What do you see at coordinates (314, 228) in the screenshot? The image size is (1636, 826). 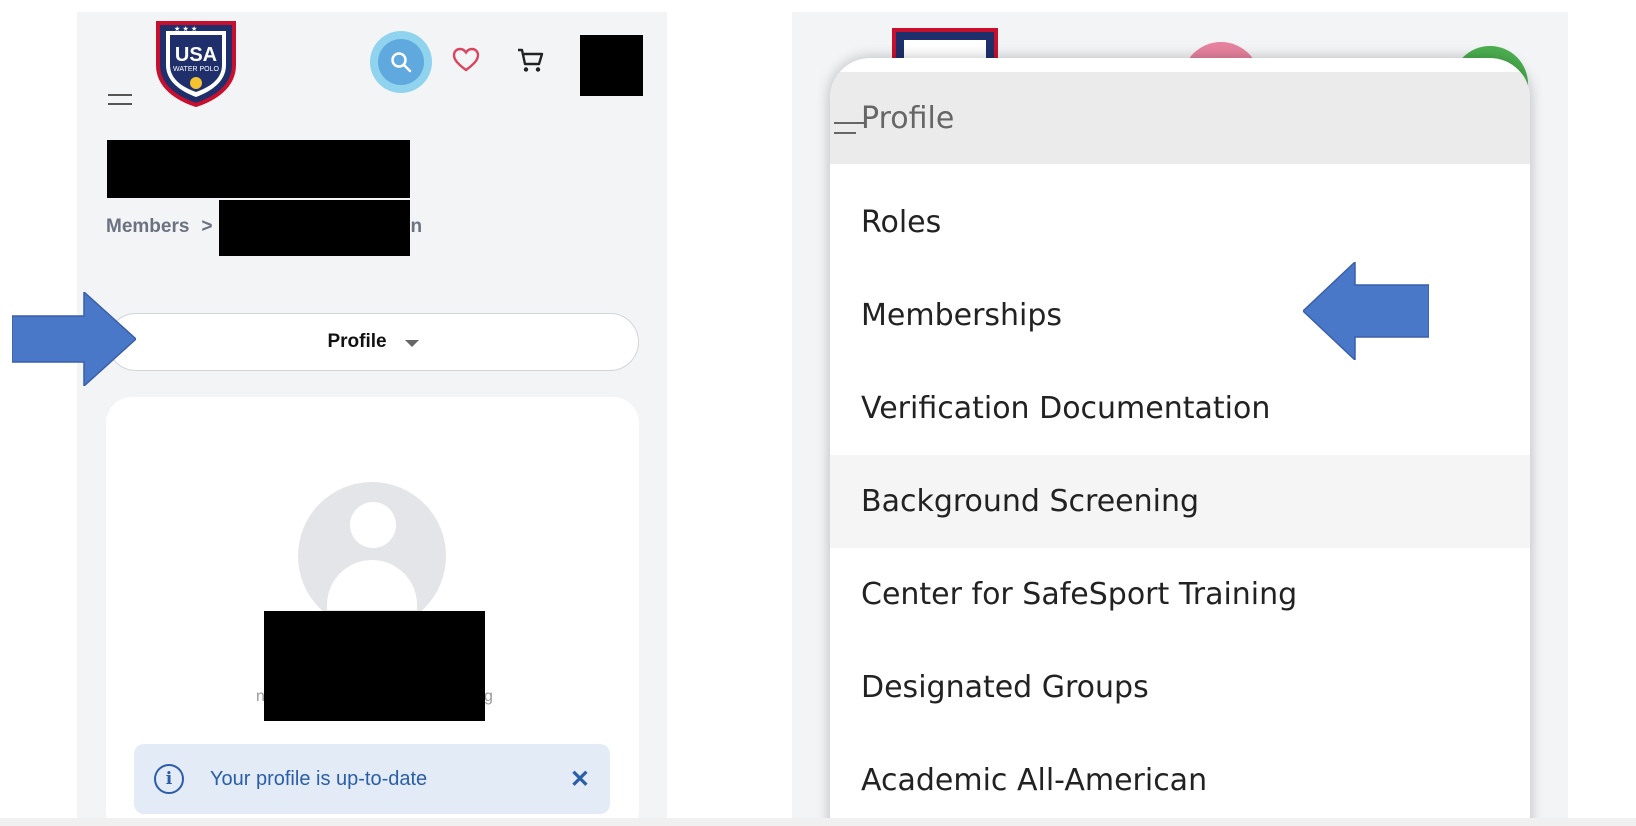 I see `redacted-breadcrumb-name` at bounding box center [314, 228].